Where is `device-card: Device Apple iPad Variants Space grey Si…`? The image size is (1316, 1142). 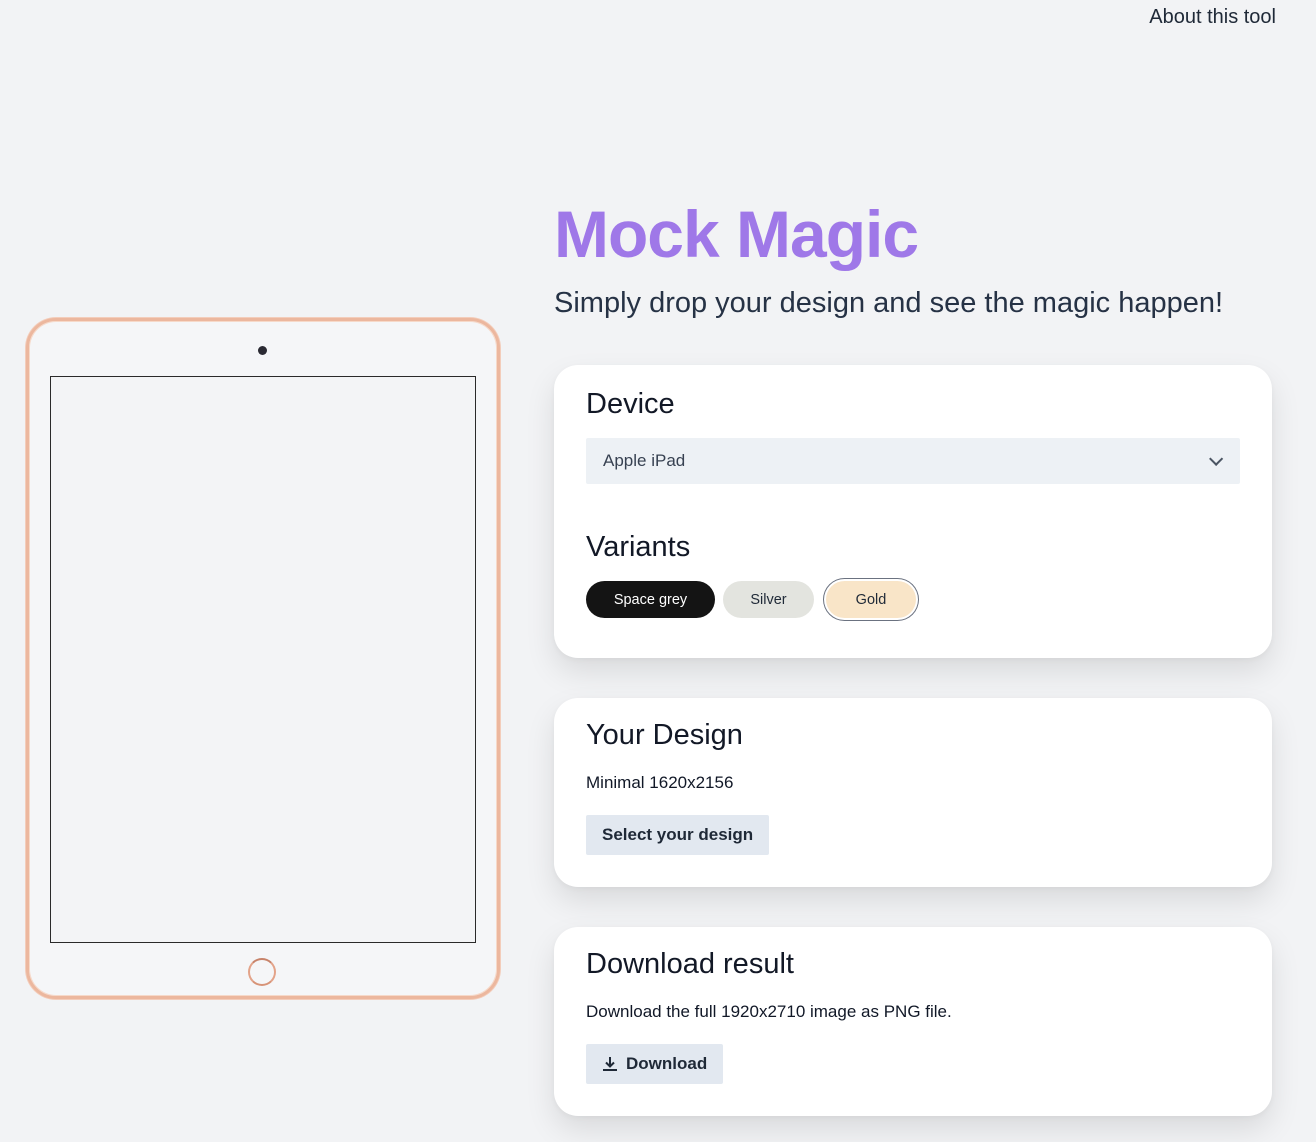 device-card: Device Apple iPad Variants Space grey Si… is located at coordinates (913, 511).